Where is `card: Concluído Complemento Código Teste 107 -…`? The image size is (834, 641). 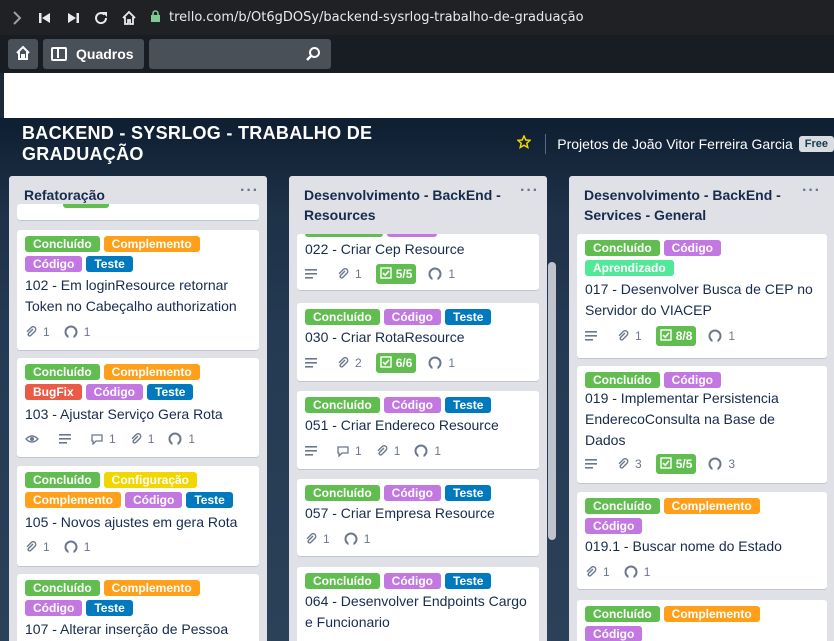 card: Concluído Complemento Código Teste 107 -… is located at coordinates (138, 607).